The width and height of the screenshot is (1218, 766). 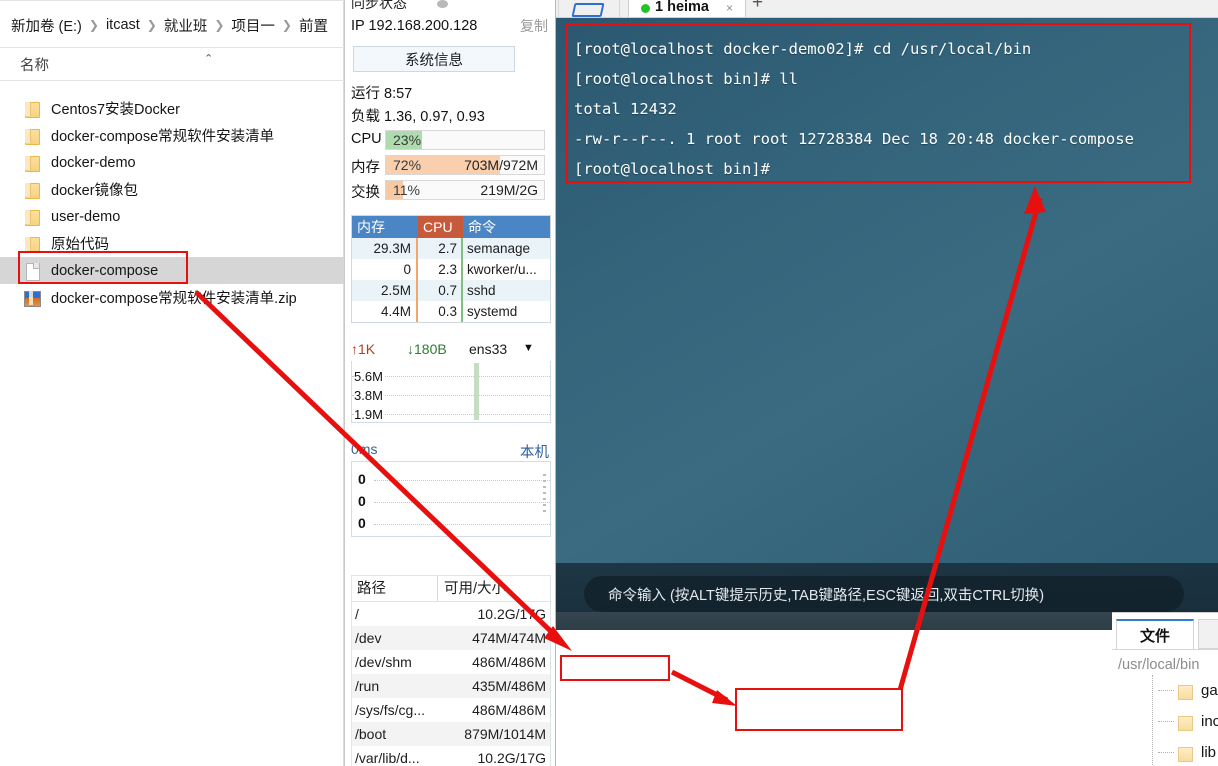 I want to click on system-info-button: 系统信息, so click(x=434, y=59).